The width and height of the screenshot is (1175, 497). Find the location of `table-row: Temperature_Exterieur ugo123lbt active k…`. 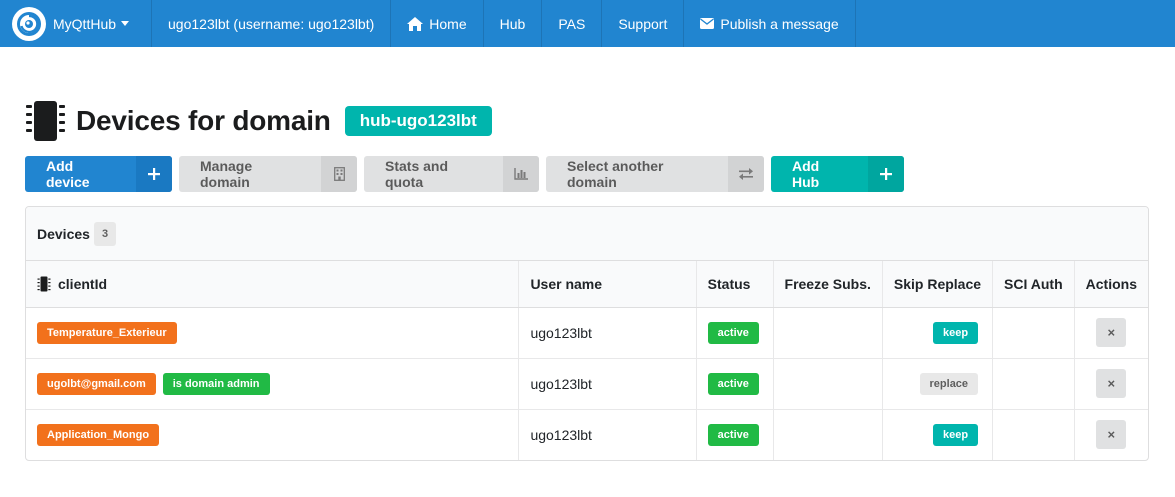

table-row: Temperature_Exterieur ugo123lbt active k… is located at coordinates (587, 333).